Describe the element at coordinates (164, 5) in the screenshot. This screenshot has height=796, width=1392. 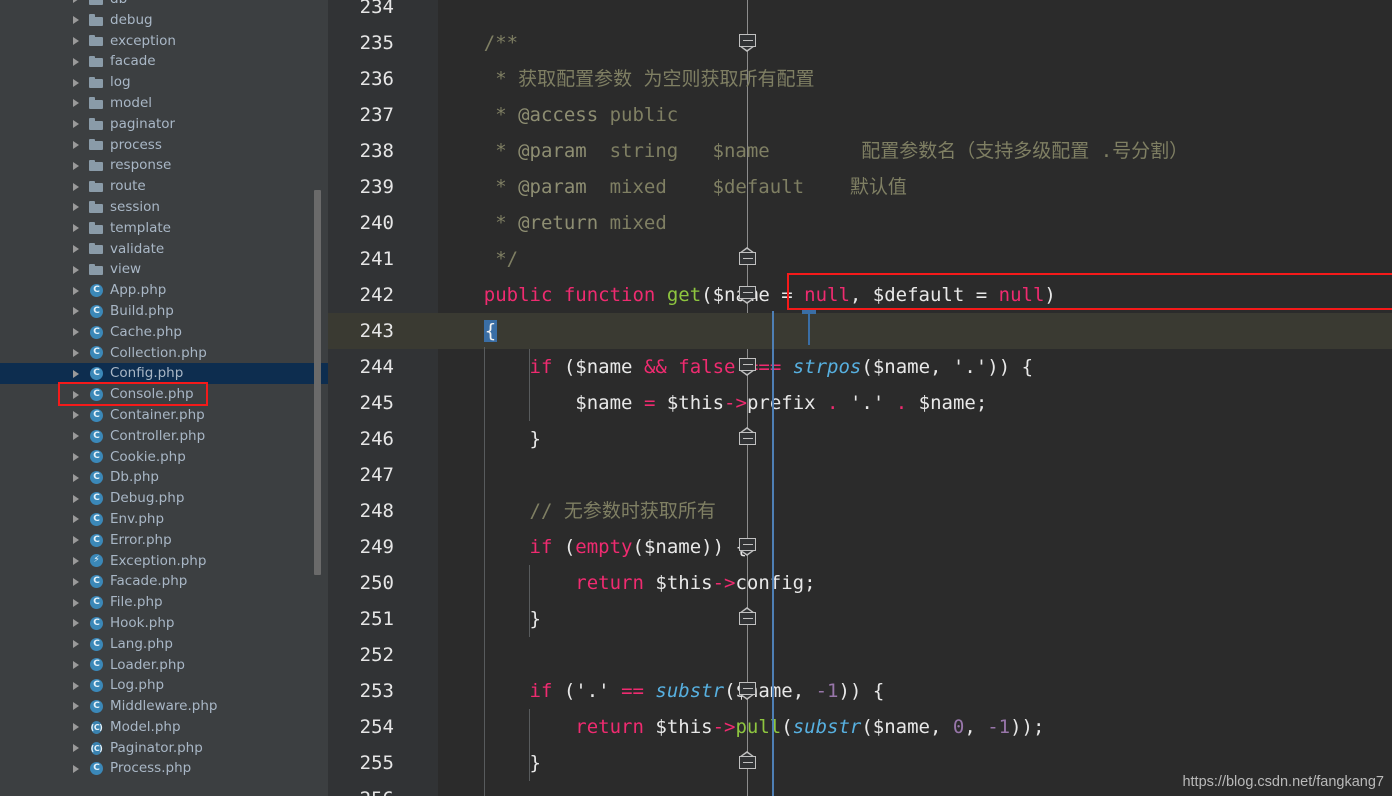
I see `tree-item-db: db` at that location.